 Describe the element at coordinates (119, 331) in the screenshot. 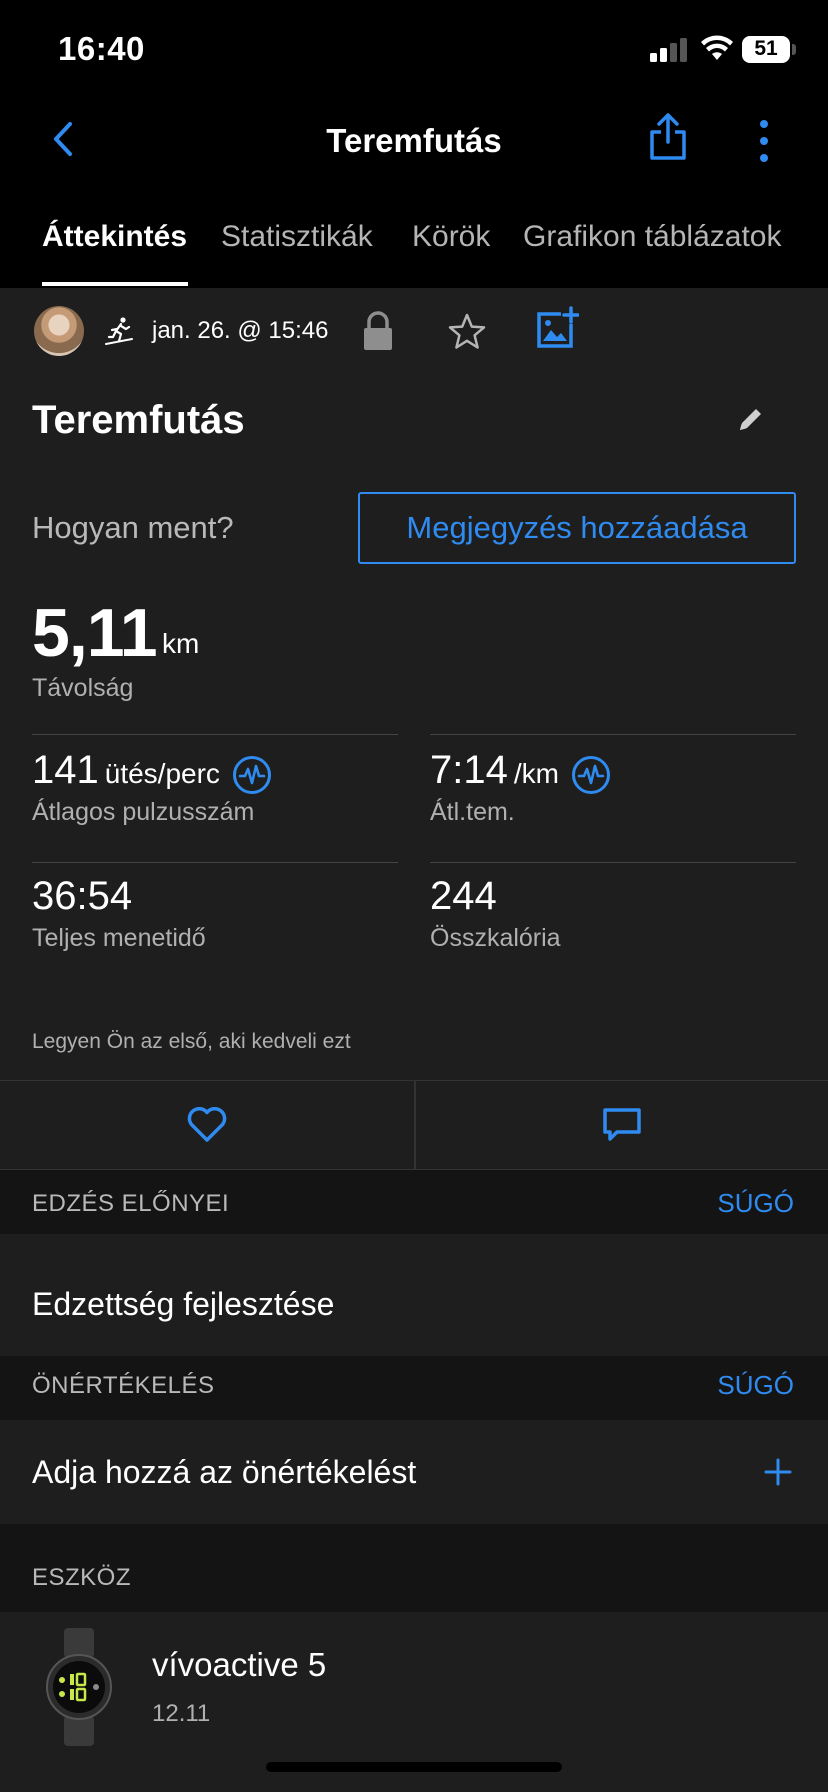

I see `treadmill-running-icon` at that location.